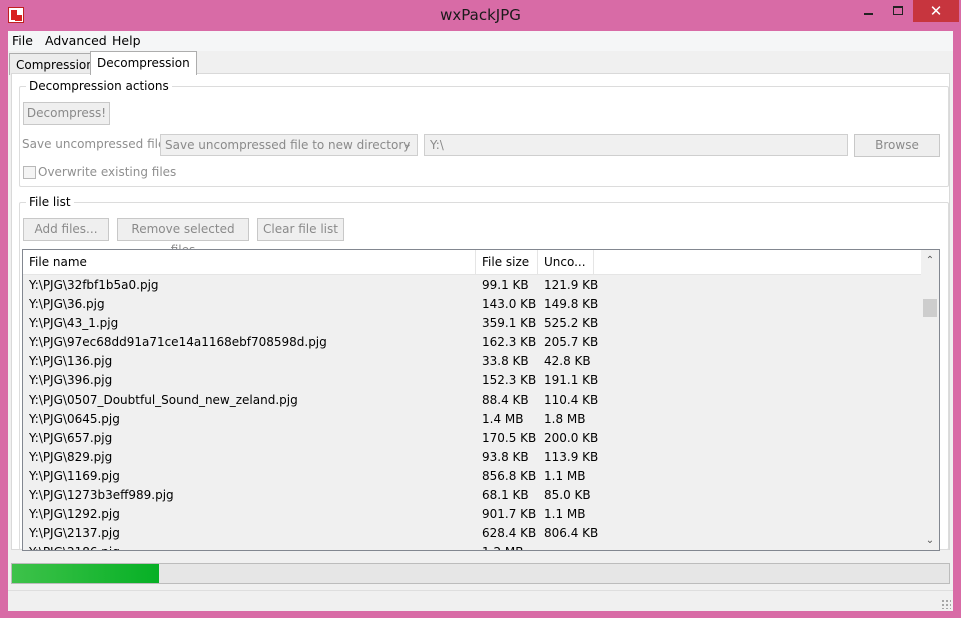 The image size is (961, 618). I want to click on menu-help: Help, so click(126, 40).